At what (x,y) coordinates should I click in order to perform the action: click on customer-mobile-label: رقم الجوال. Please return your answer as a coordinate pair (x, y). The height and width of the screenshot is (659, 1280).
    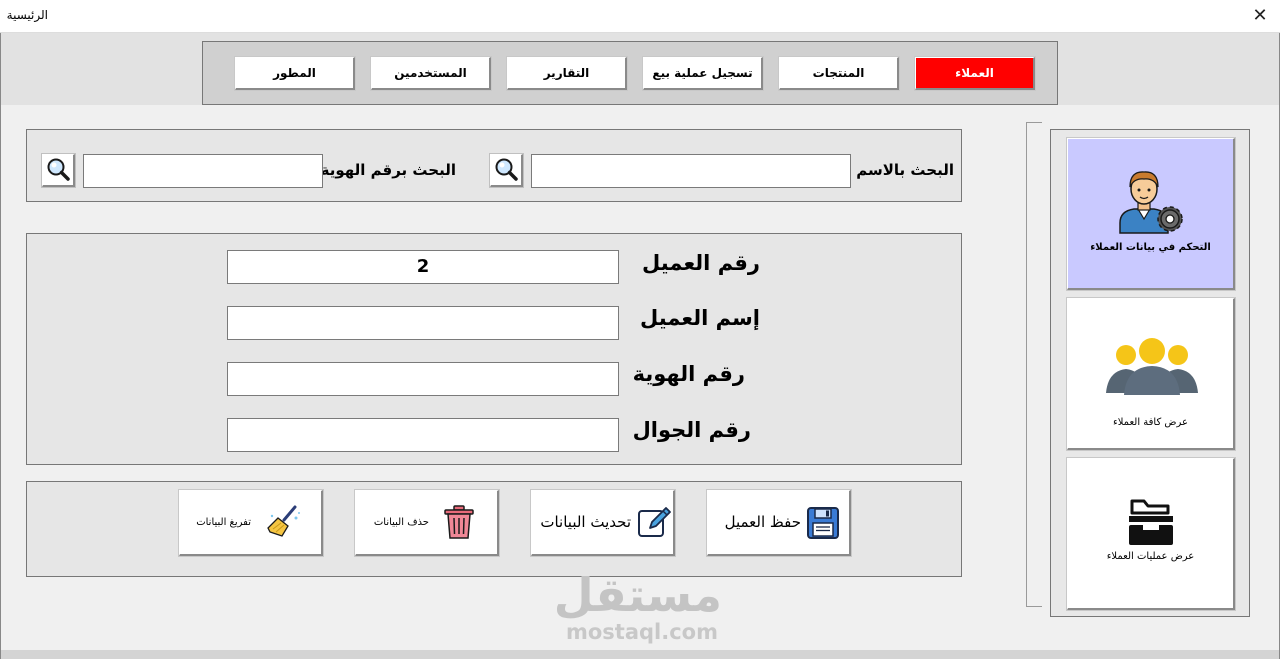
    Looking at the image, I should click on (691, 430).